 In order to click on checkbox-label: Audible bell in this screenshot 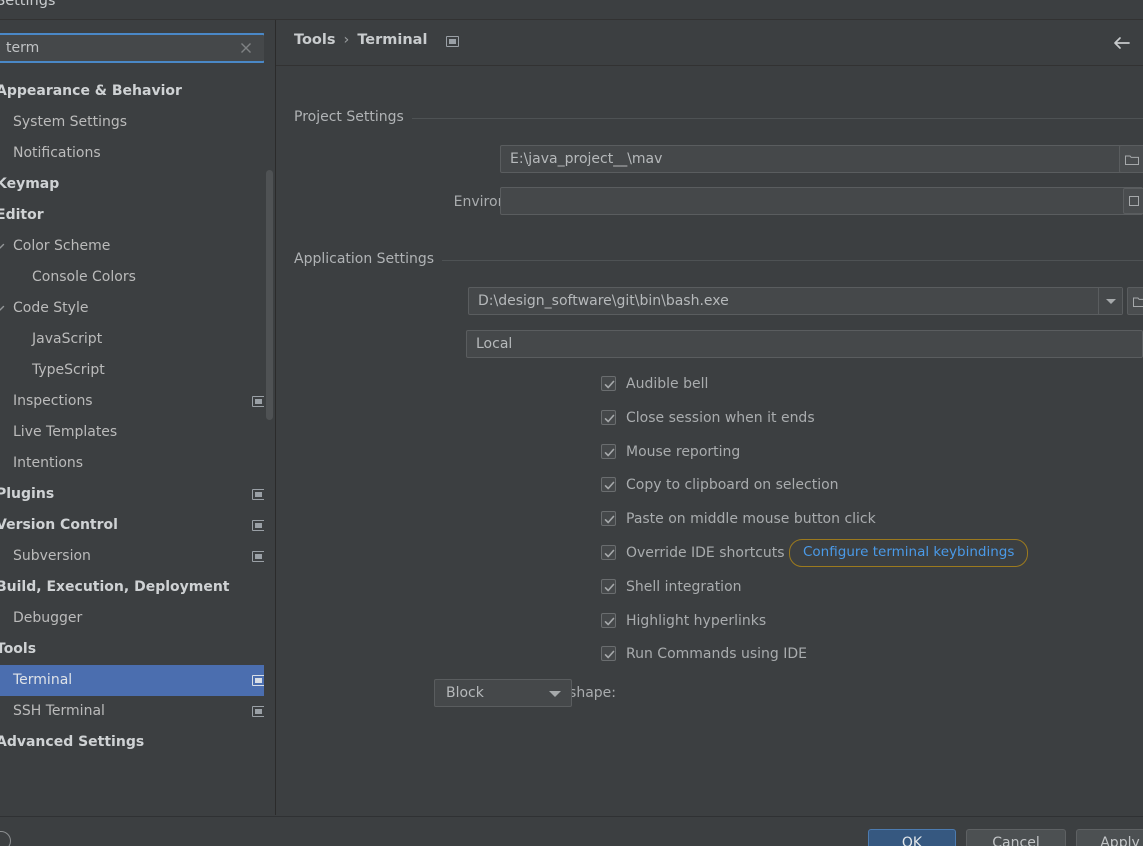, I will do `click(667, 384)`.